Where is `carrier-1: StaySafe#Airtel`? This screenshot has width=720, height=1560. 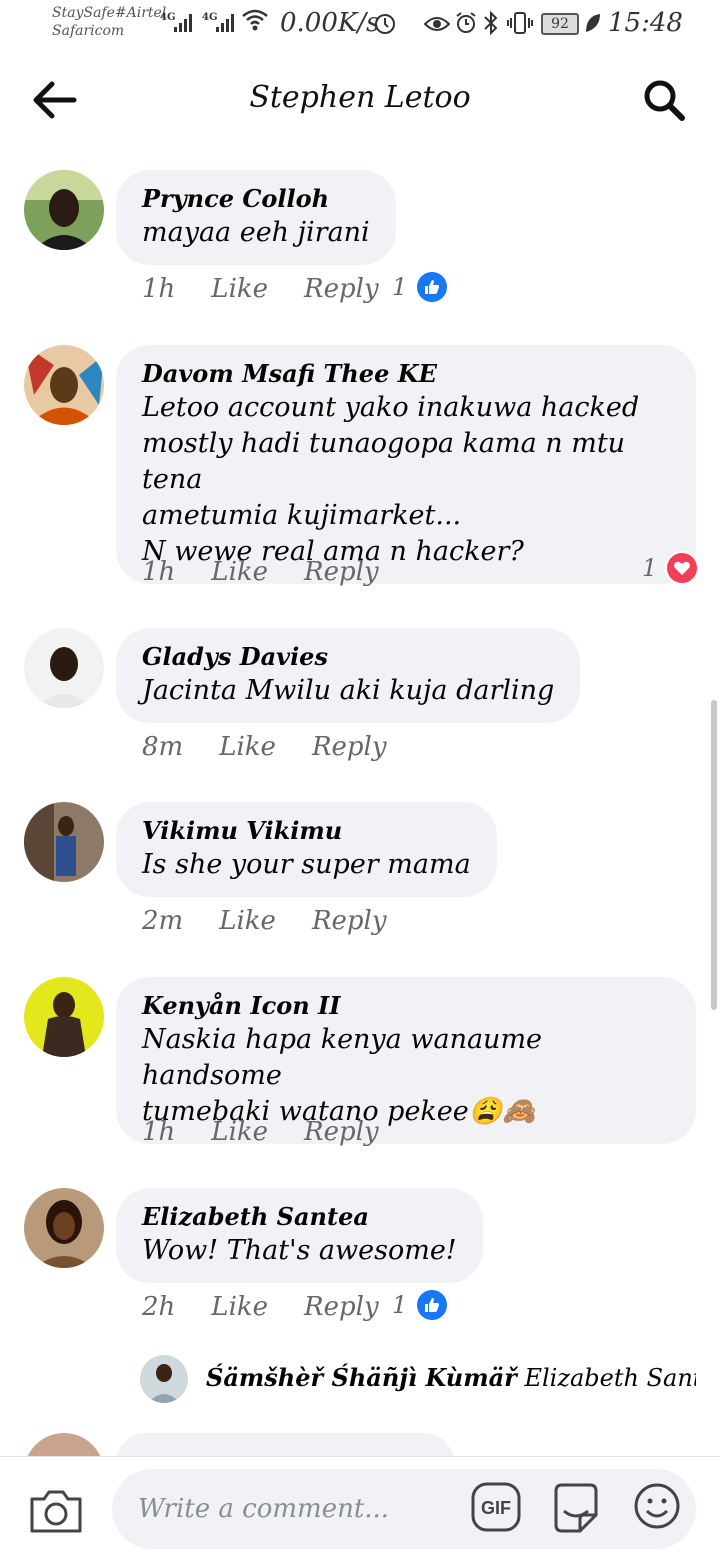 carrier-1: StaySafe#Airtel is located at coordinates (109, 13).